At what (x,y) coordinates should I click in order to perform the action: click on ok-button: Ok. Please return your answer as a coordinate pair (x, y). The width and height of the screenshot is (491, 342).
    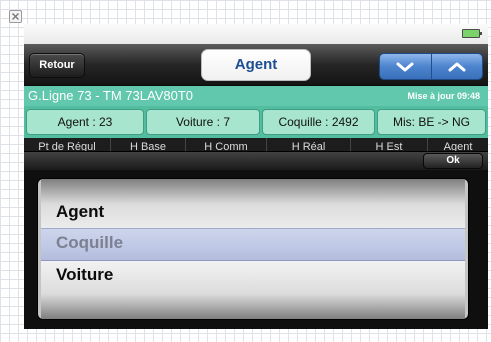
    Looking at the image, I should click on (453, 161).